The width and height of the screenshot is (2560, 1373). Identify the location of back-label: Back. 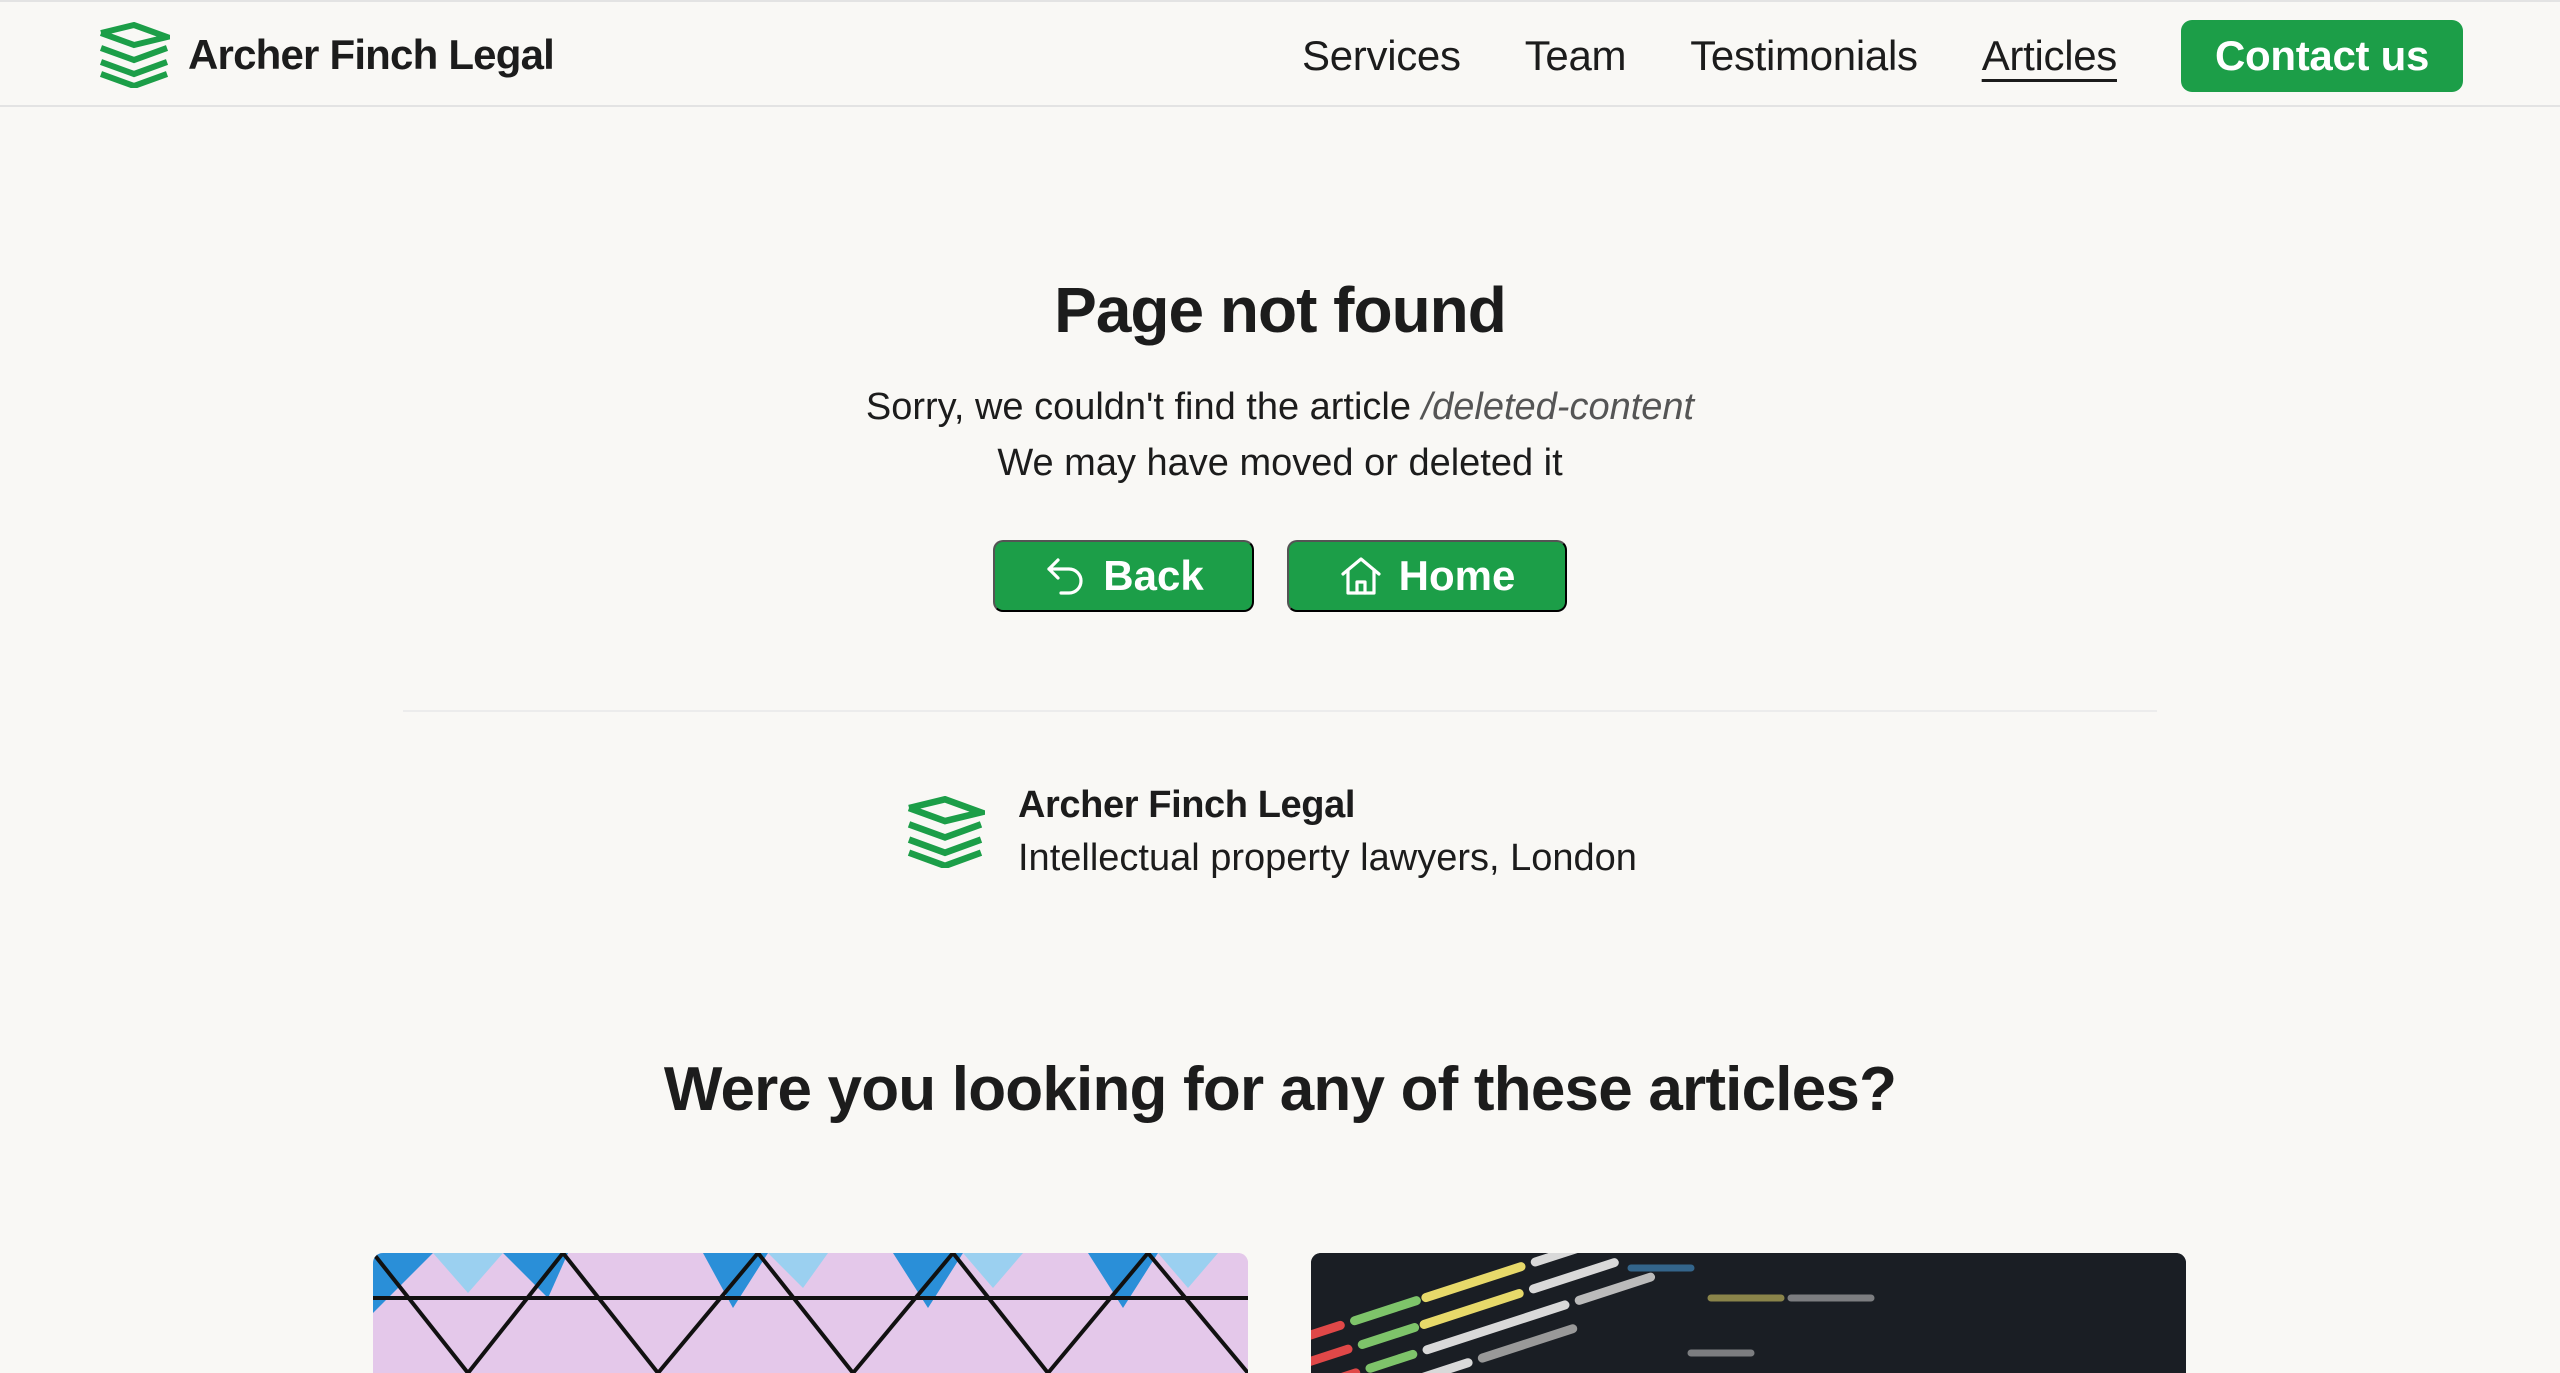
(1153, 576).